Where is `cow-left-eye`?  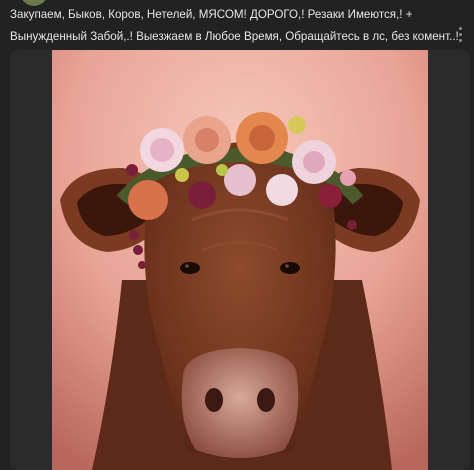 cow-left-eye is located at coordinates (190, 268).